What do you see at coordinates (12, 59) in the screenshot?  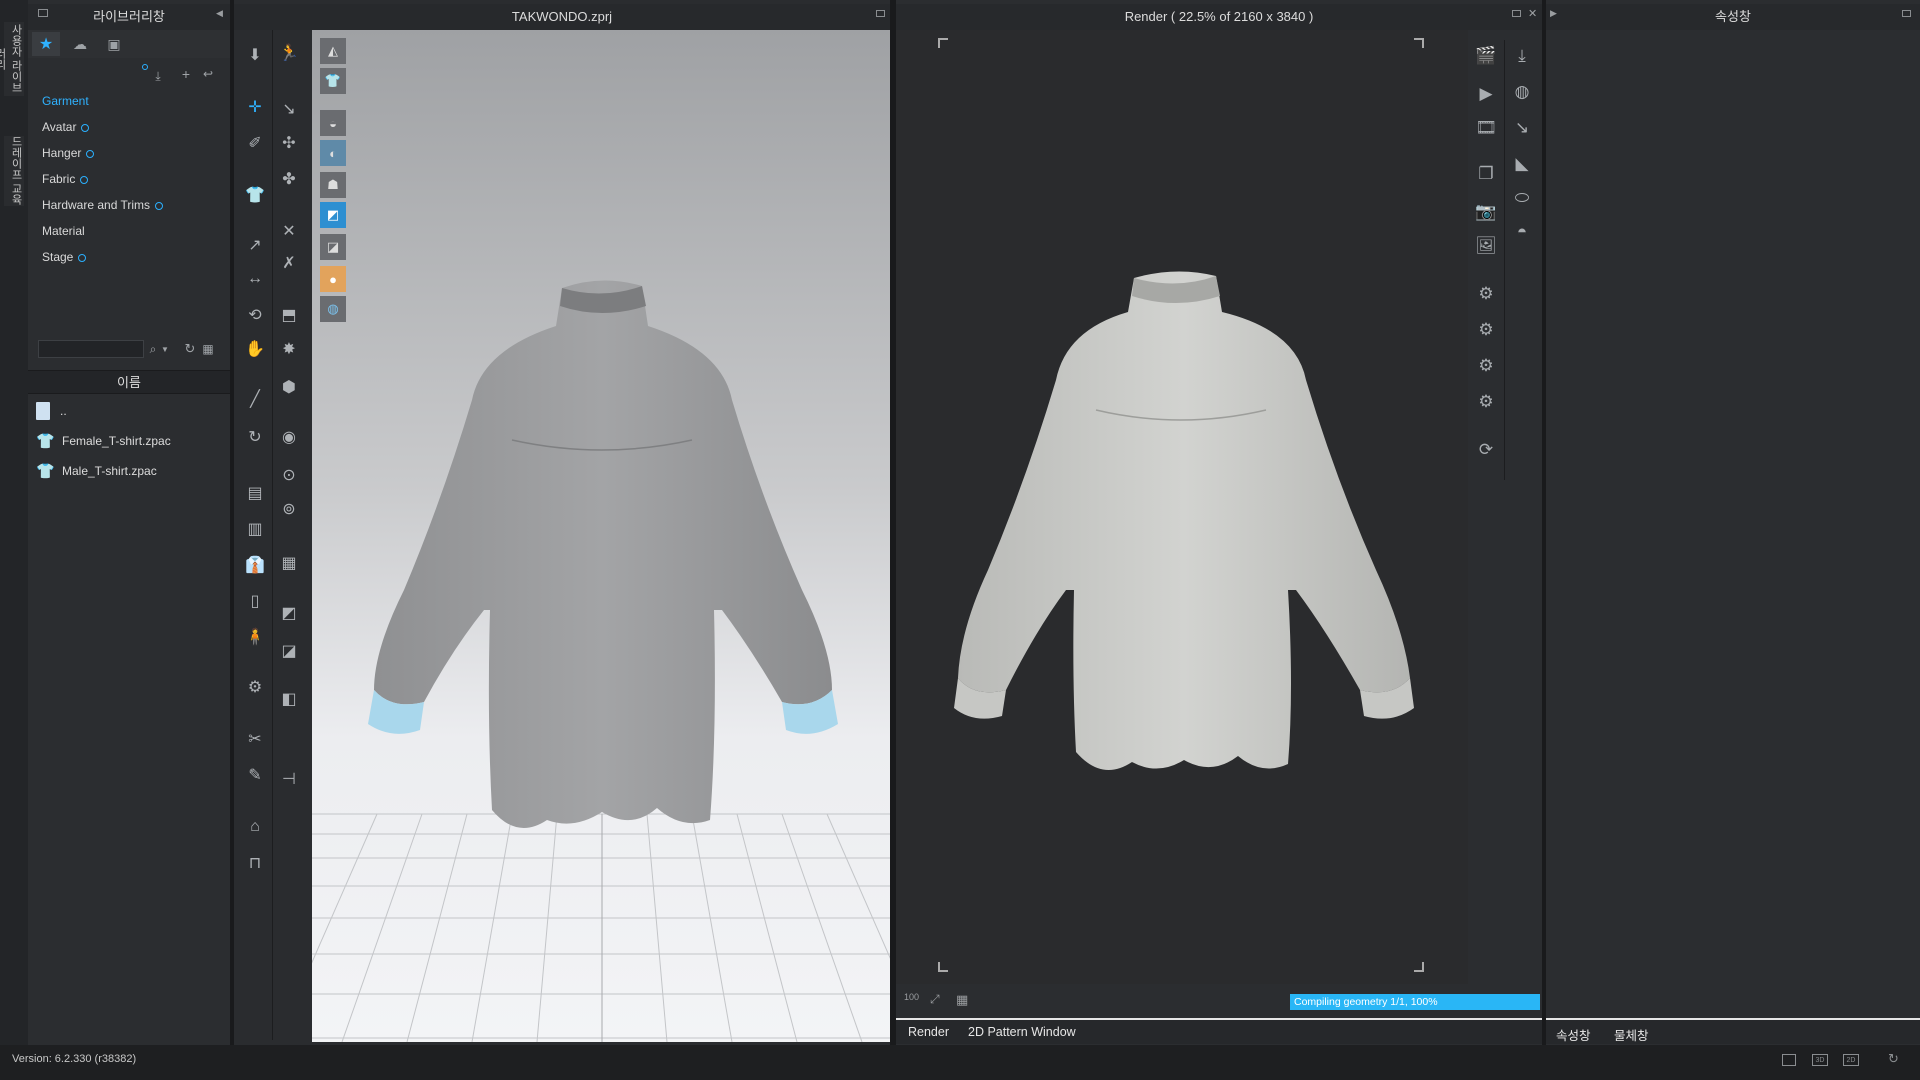 I see `tab-user-library: 사용자 라이브러리` at bounding box center [12, 59].